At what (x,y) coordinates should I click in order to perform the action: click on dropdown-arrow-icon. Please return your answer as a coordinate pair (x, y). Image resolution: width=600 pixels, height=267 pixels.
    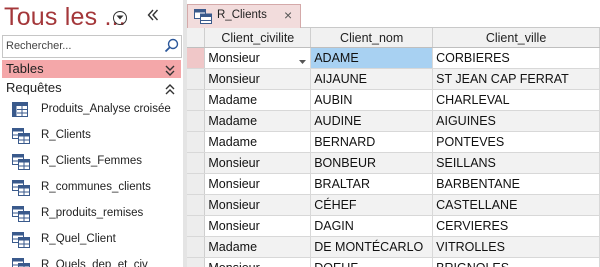
    Looking at the image, I should click on (303, 61).